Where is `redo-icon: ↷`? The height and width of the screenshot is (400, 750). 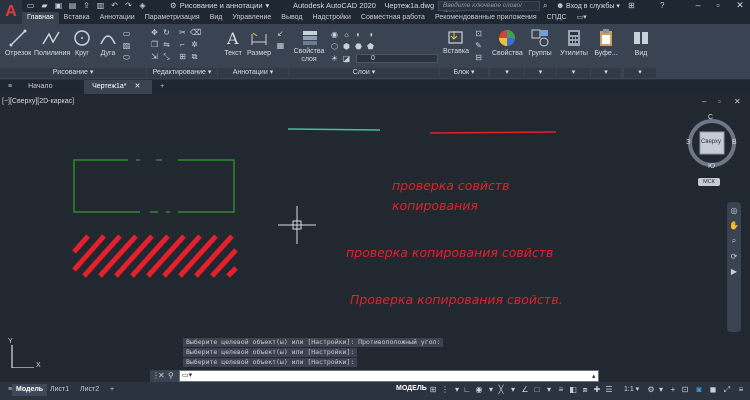 redo-icon: ↷ is located at coordinates (128, 5).